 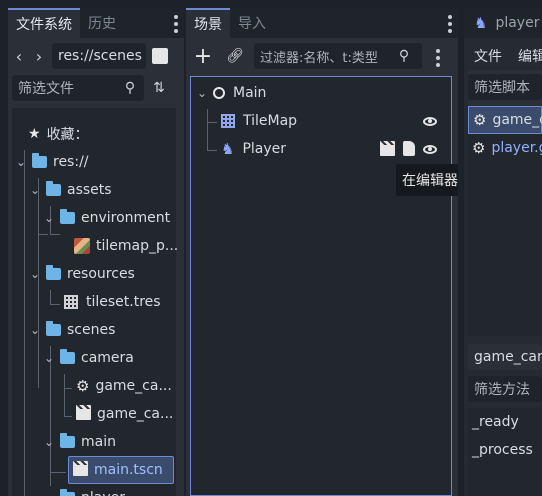 What do you see at coordinates (128, 470) in the screenshot?
I see `list-item-label: main.tscn` at bounding box center [128, 470].